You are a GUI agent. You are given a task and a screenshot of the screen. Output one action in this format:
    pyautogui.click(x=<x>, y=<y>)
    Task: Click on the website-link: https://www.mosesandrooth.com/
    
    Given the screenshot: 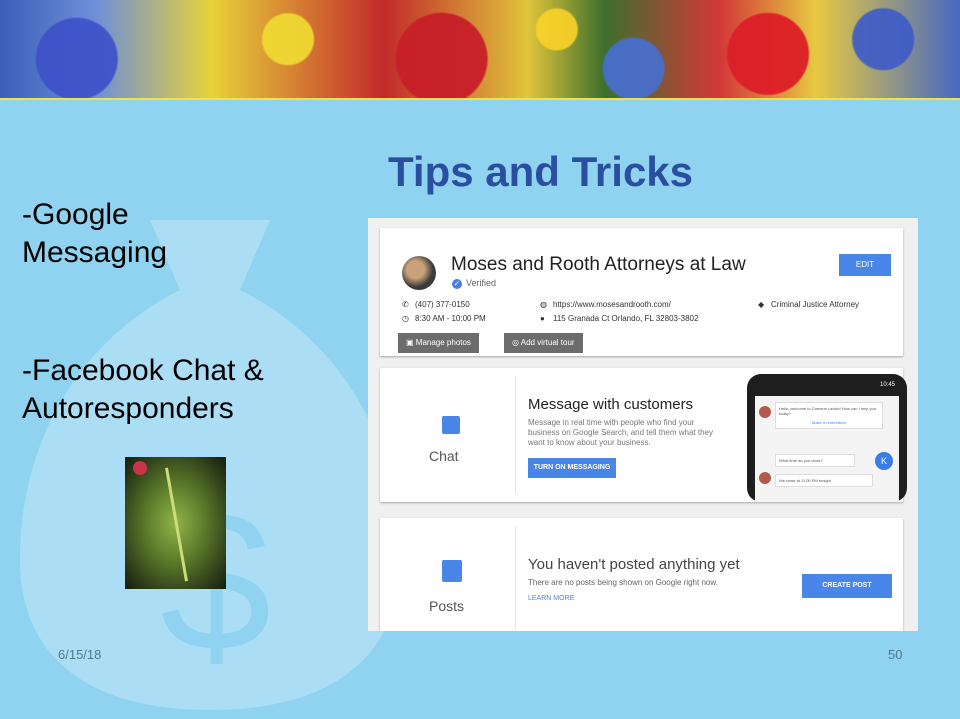 What is the action you would take?
    pyautogui.click(x=612, y=304)
    